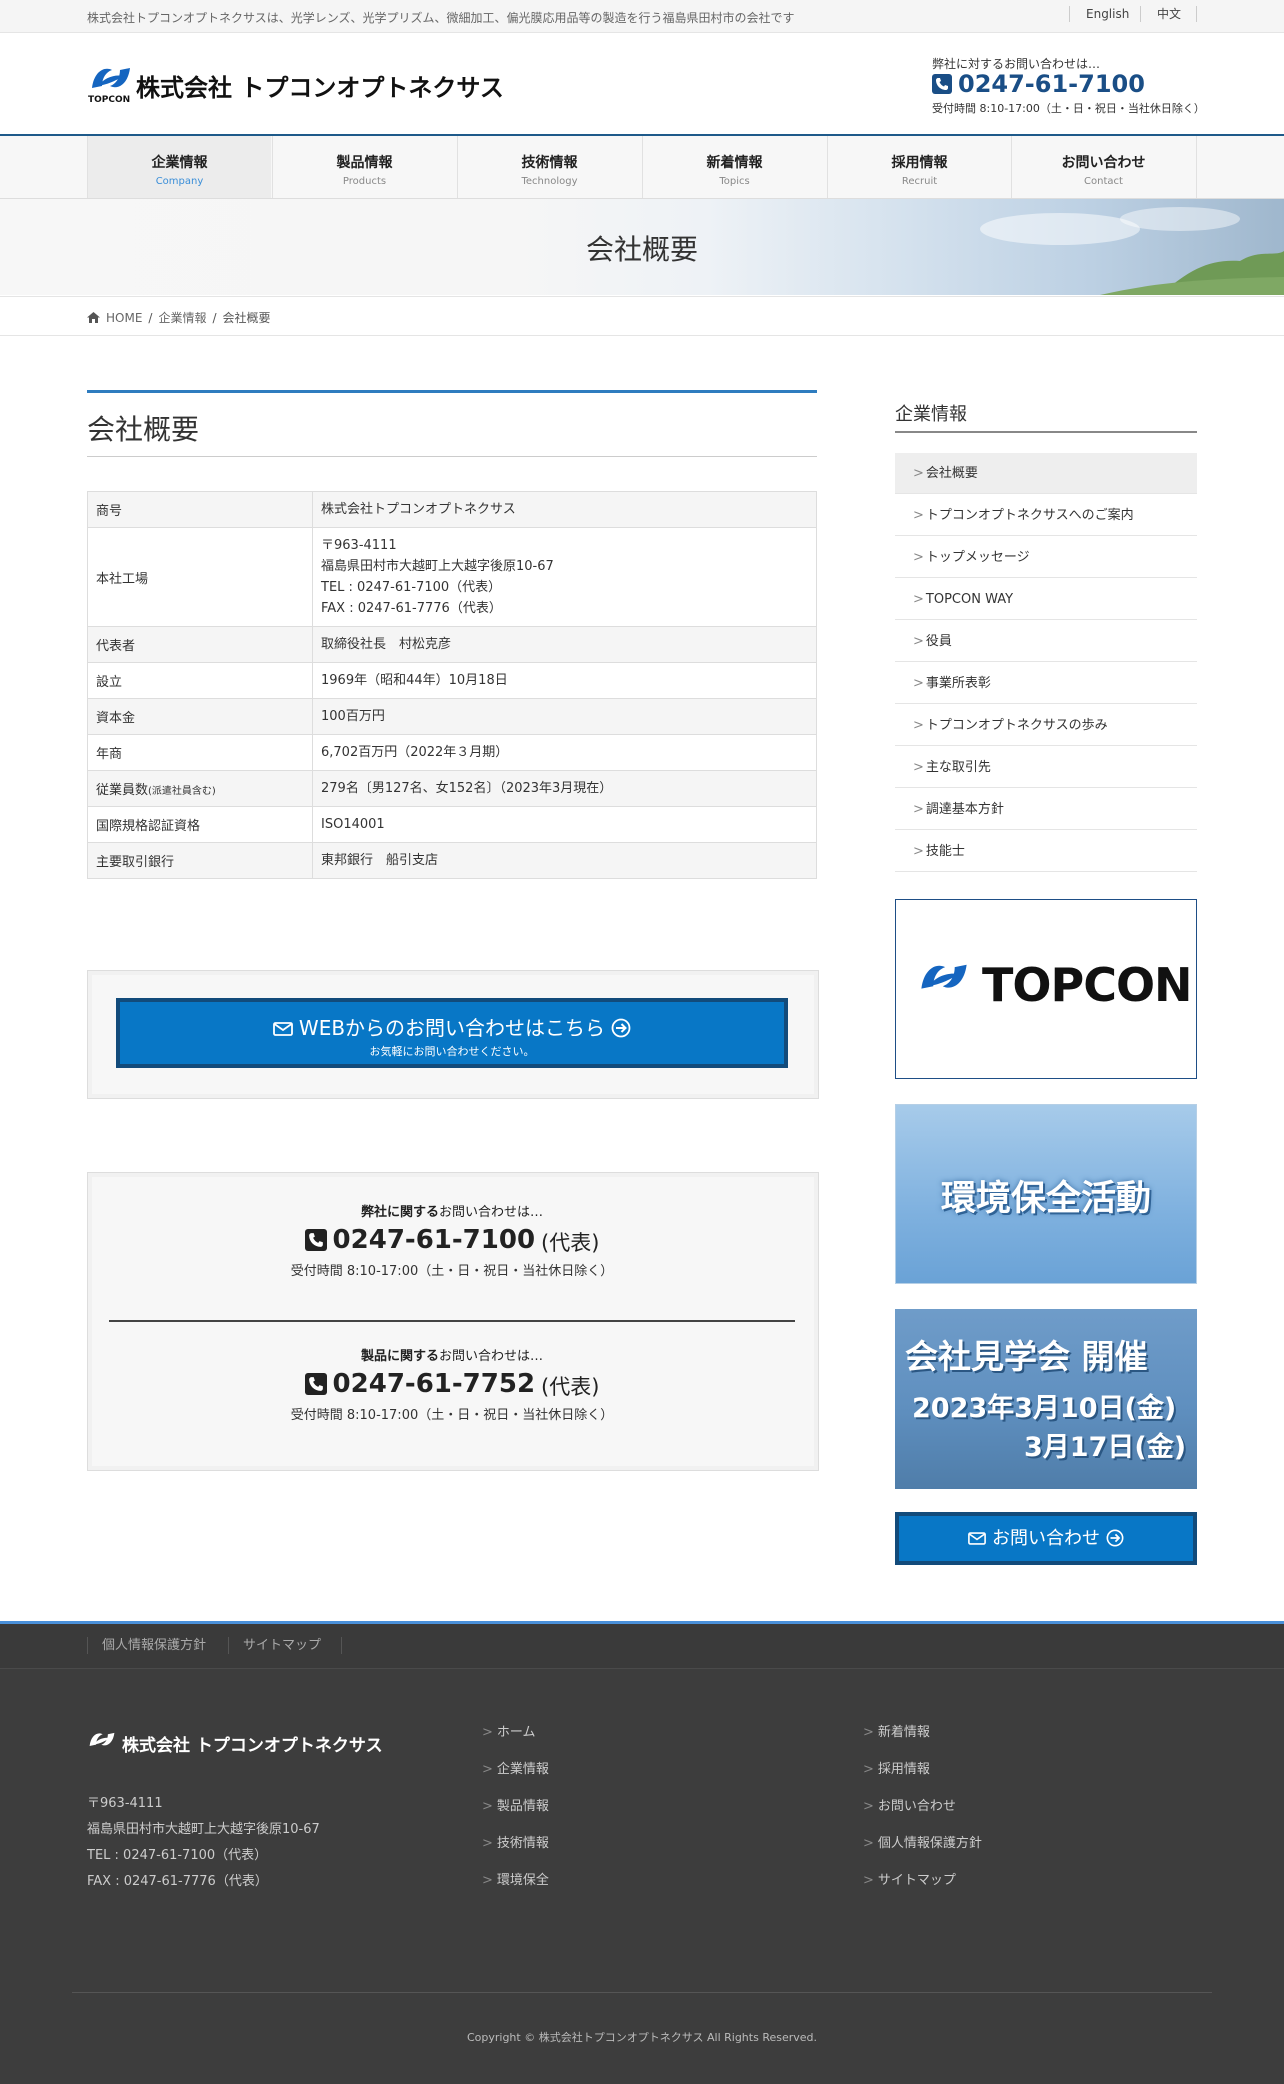  What do you see at coordinates (1026, 1356) in the screenshot?
I see `tour-banner-title: 会社見学会 開催` at bounding box center [1026, 1356].